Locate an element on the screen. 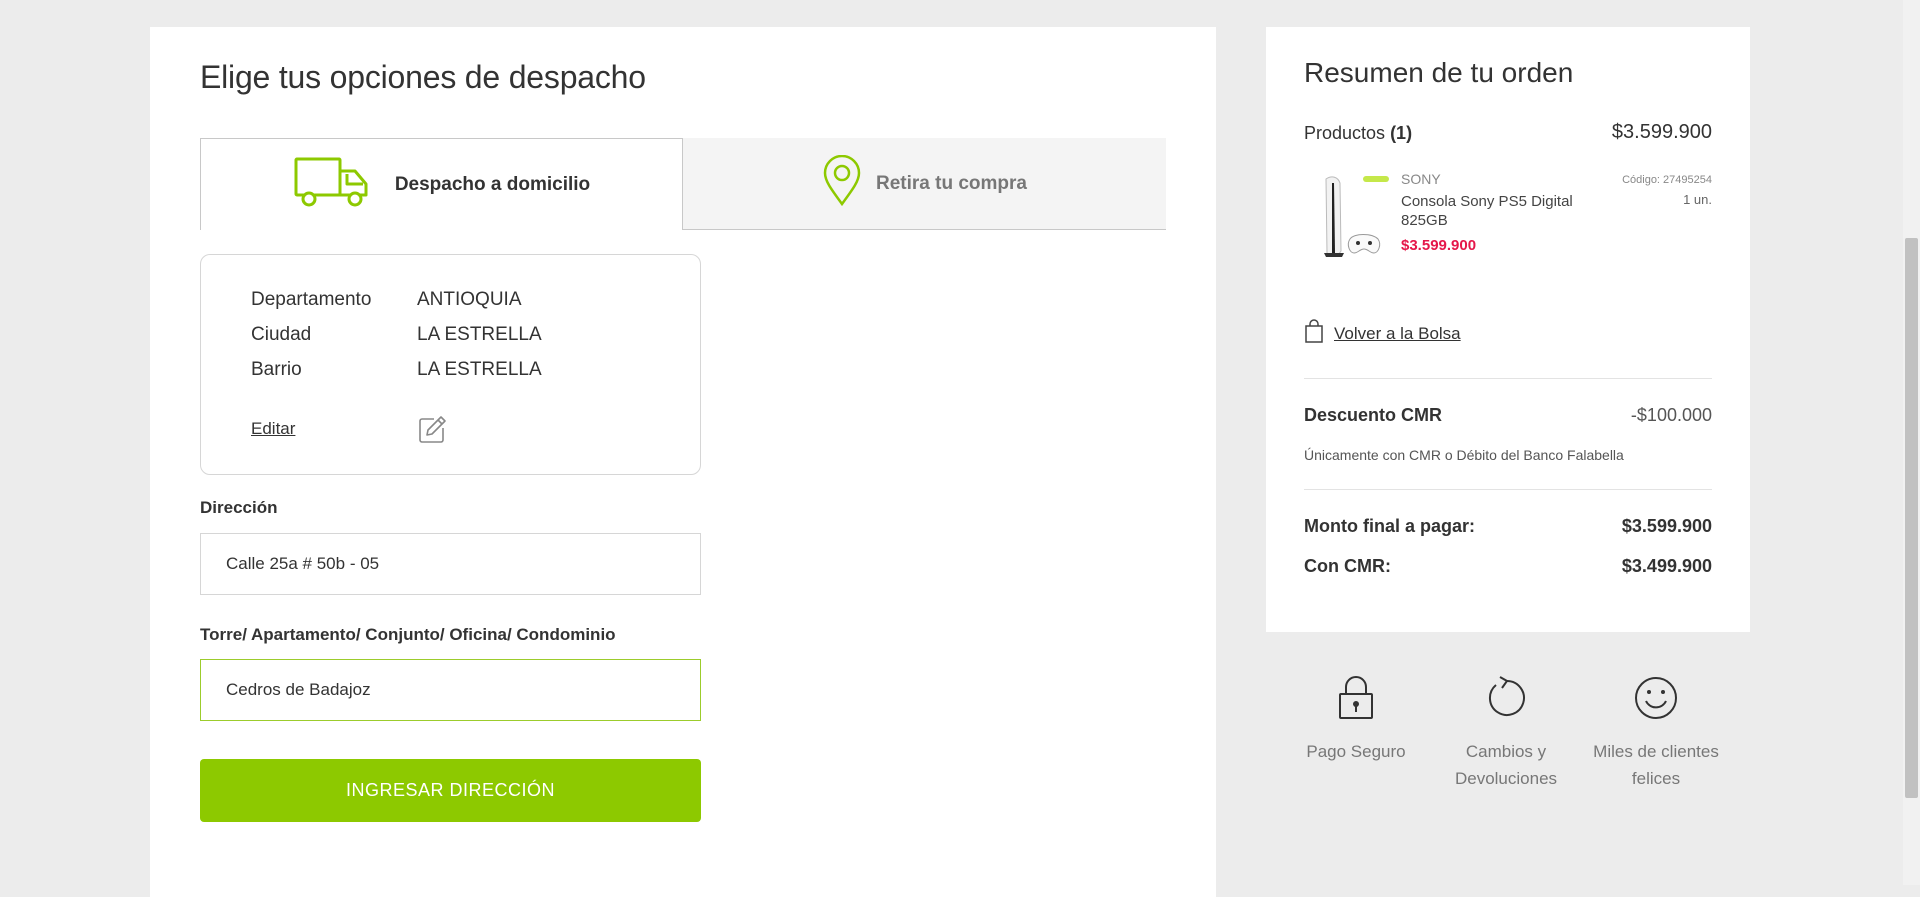 The image size is (1920, 897). location-key: Barrio is located at coordinates (276, 369).